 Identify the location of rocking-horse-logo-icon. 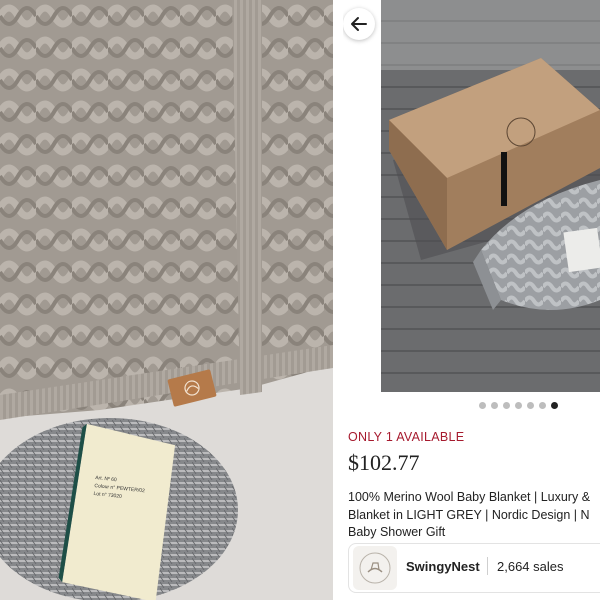
(375, 568).